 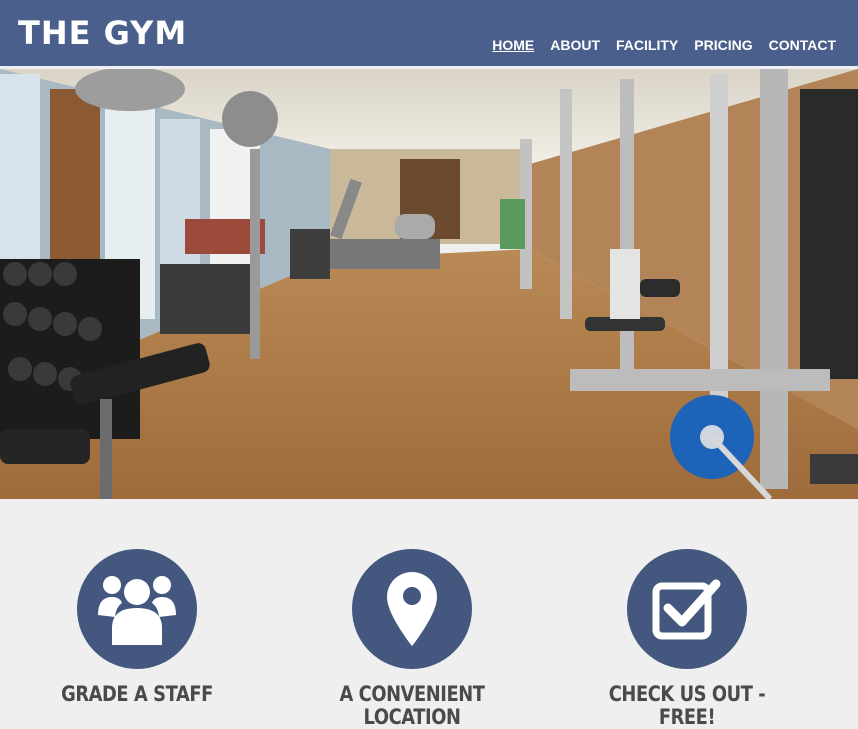 I want to click on nav-home-link: HOME, so click(x=513, y=45).